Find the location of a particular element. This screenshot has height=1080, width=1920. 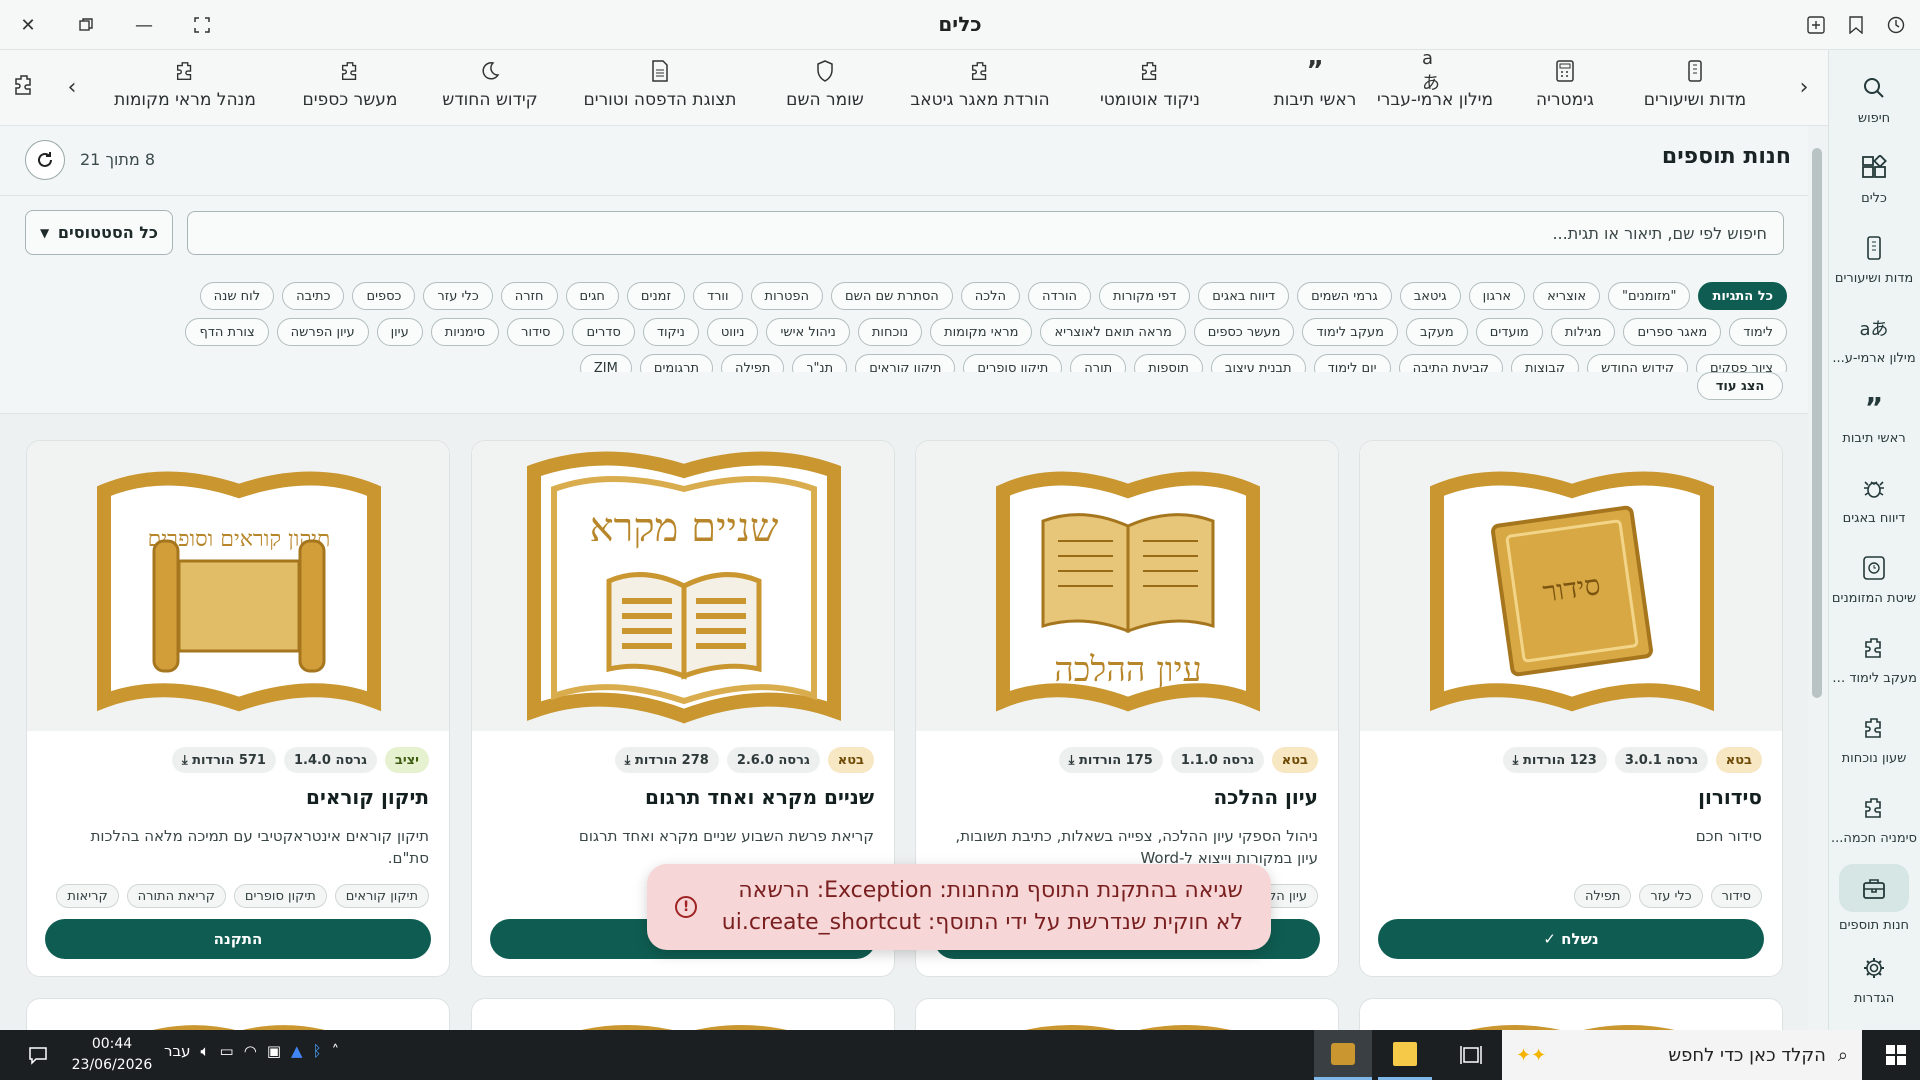

filter-tag: תרגומים is located at coordinates (676, 363).